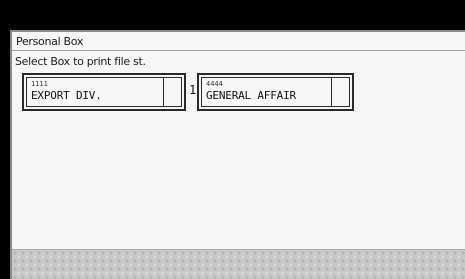 Image resolution: width=465 pixels, height=279 pixels. Describe the element at coordinates (251, 95) in the screenshot. I see `box-name: GENERAL AFFAIR` at that location.